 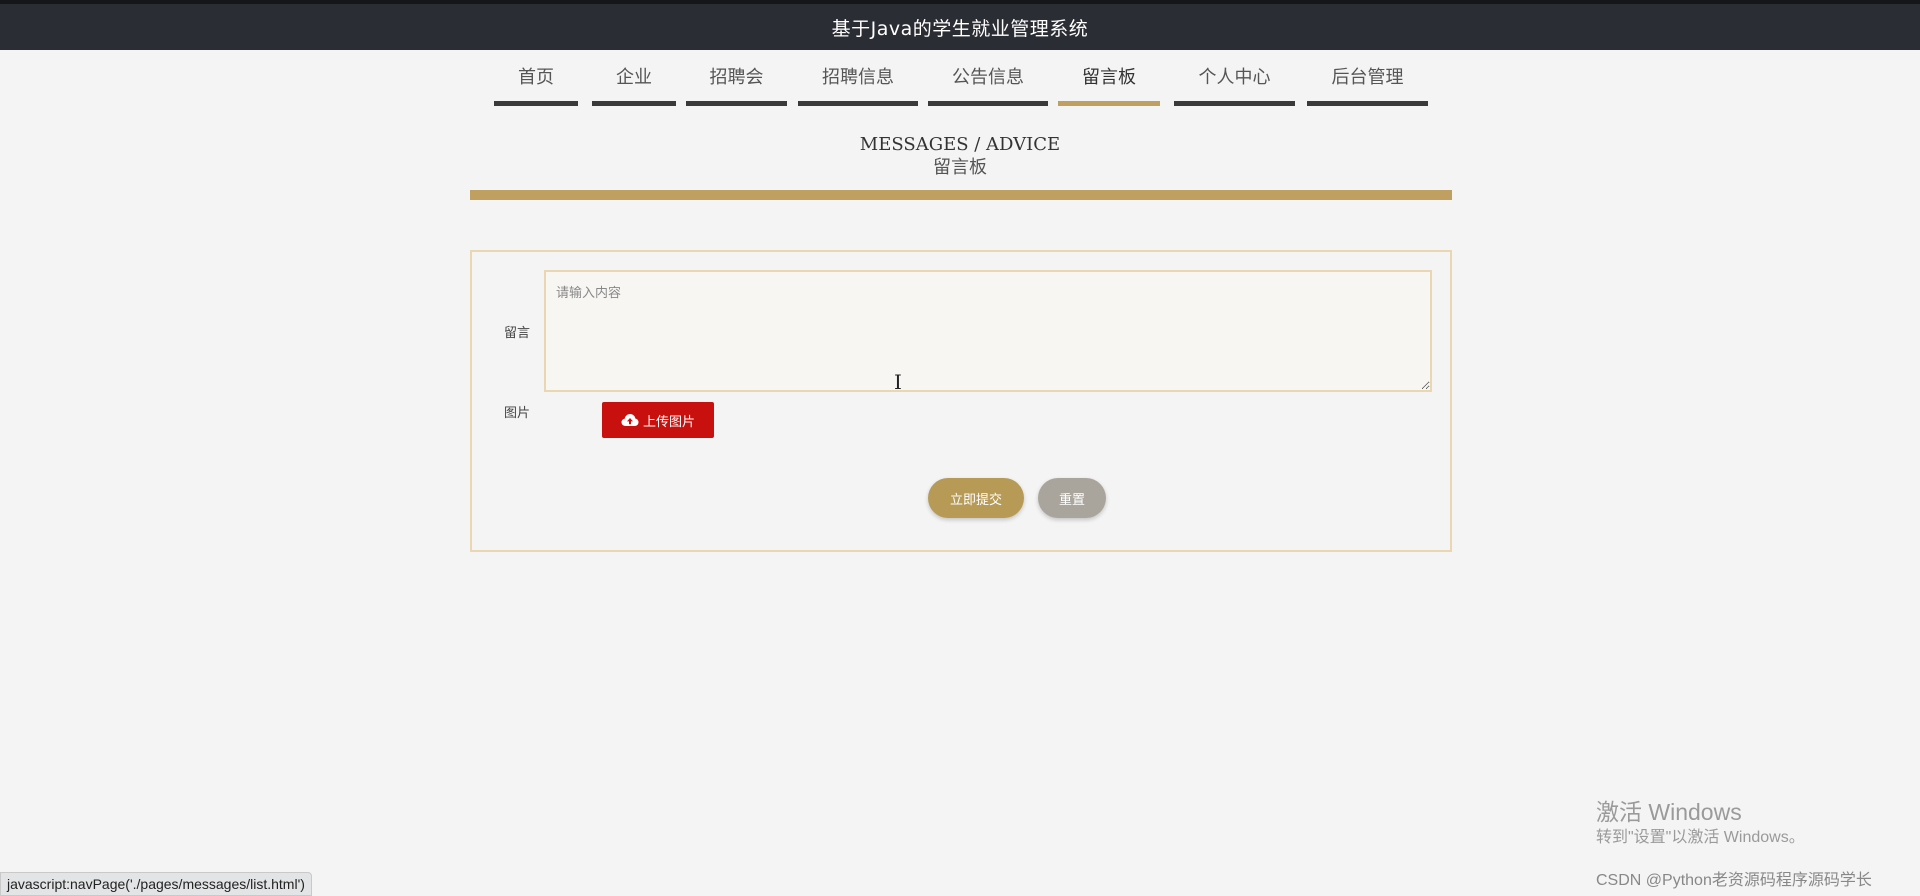 I want to click on nav-label: 招聘信息, so click(x=858, y=77).